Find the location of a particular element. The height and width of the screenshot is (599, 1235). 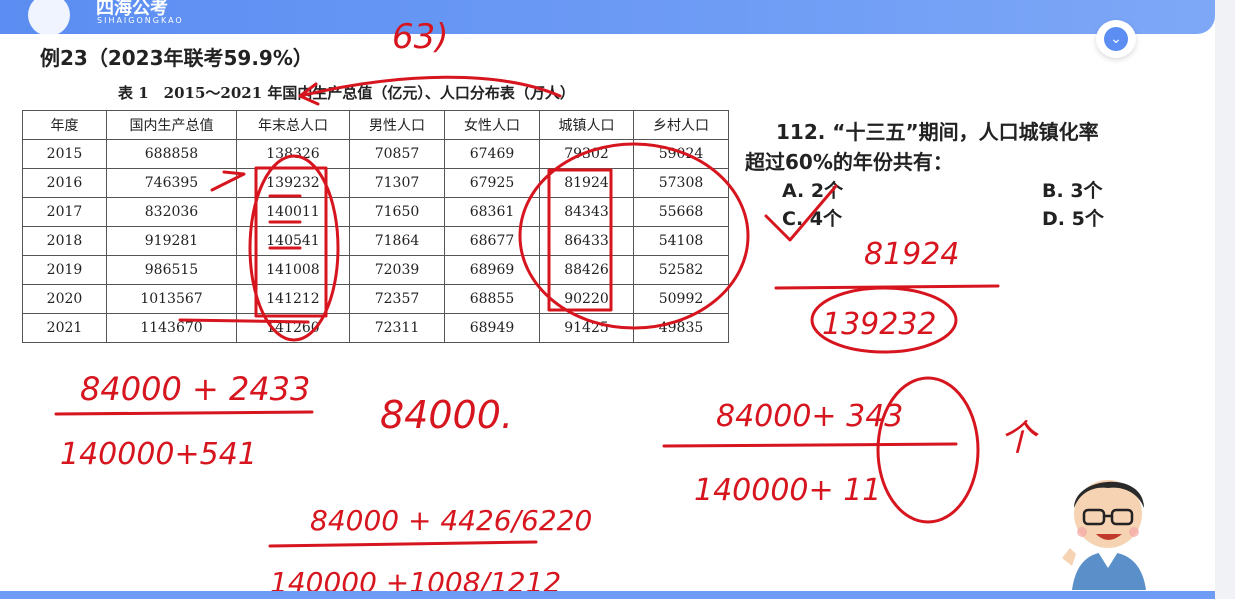

table-cell: 2020 is located at coordinates (64, 299).